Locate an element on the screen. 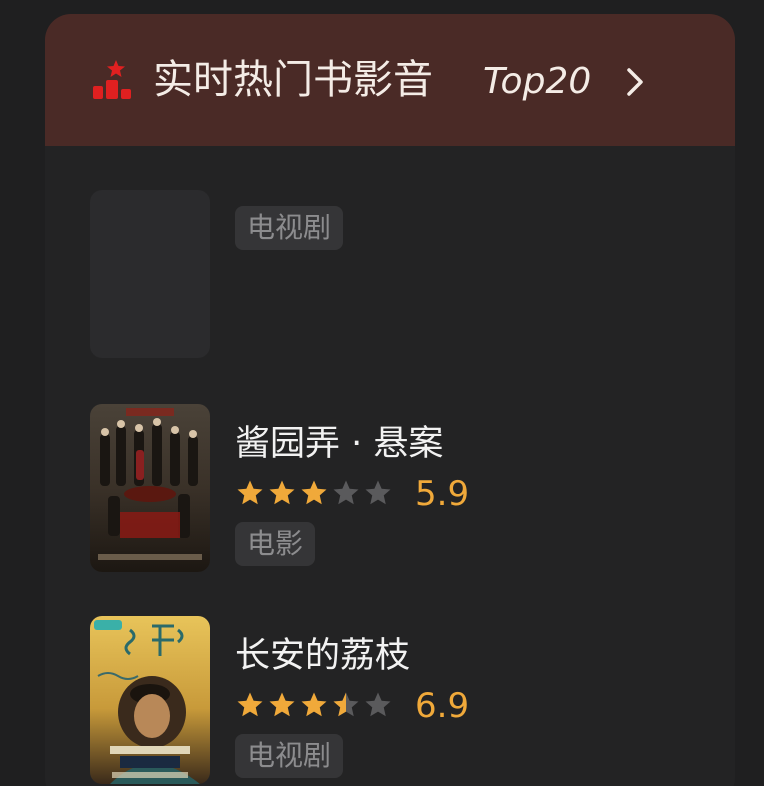  poster-placeholder is located at coordinates (150, 274).